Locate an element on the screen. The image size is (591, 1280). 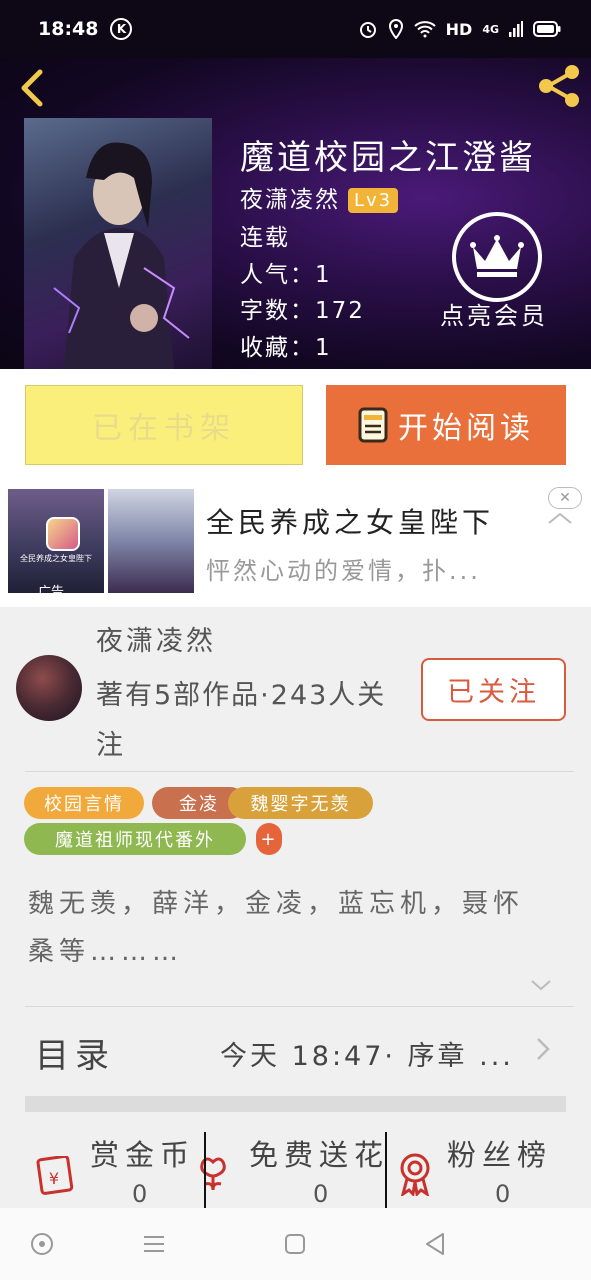
action-bar: 已在书架 开始阅读 is located at coordinates (295, 425).